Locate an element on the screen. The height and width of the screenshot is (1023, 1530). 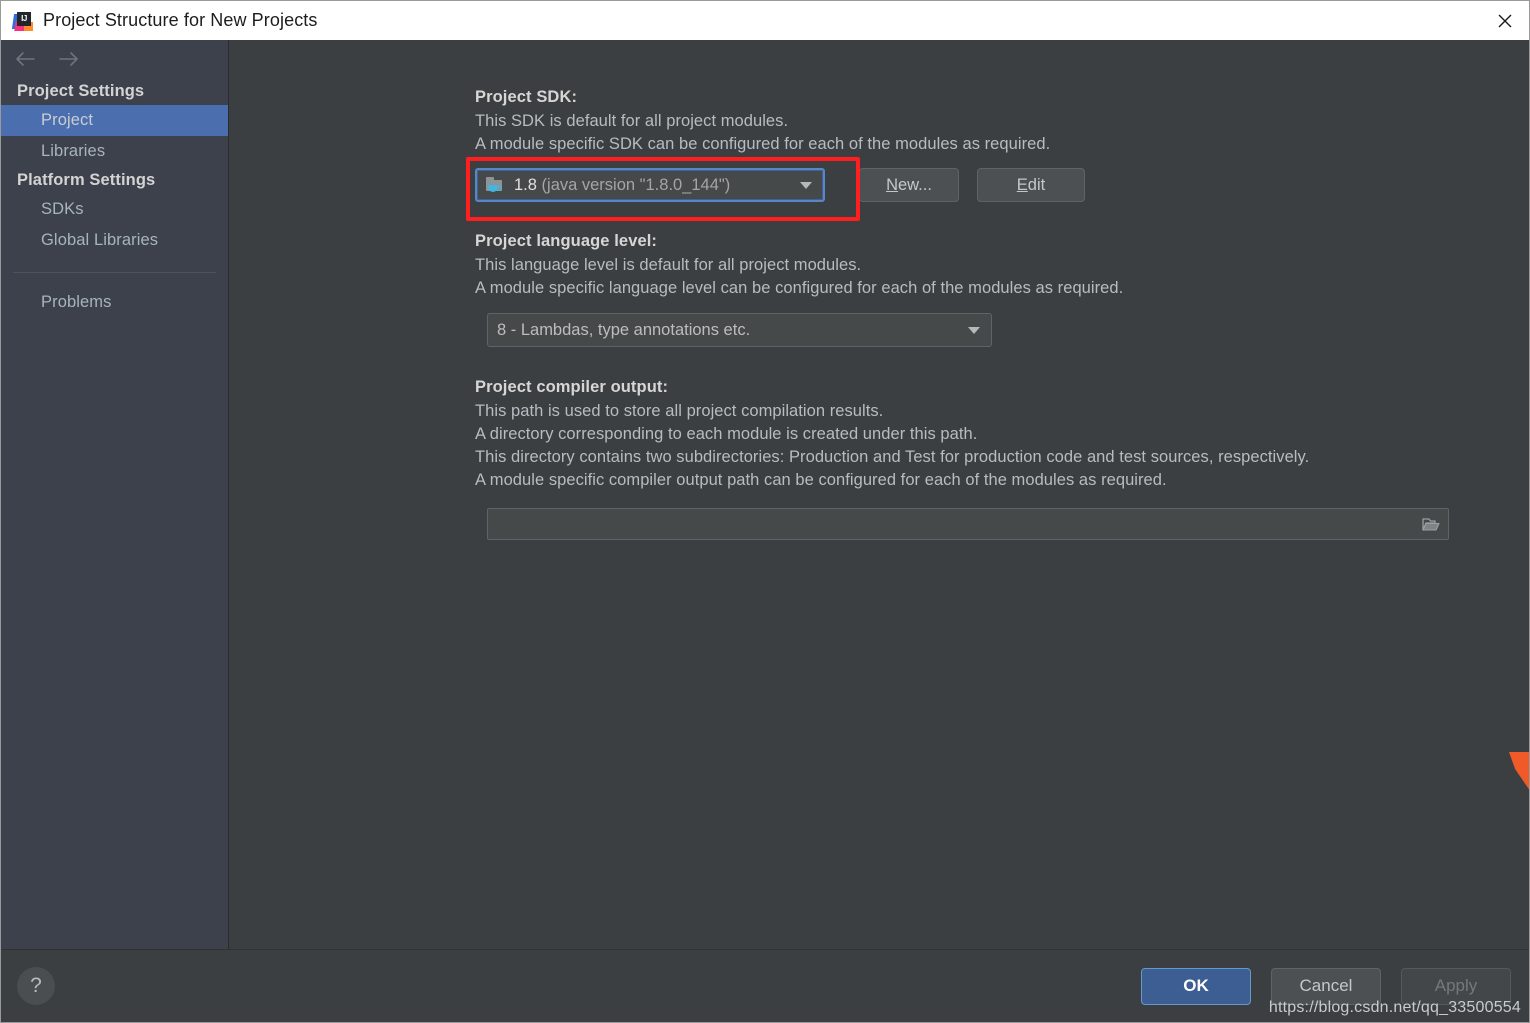
language-level-title: Project language level: is located at coordinates (566, 241).